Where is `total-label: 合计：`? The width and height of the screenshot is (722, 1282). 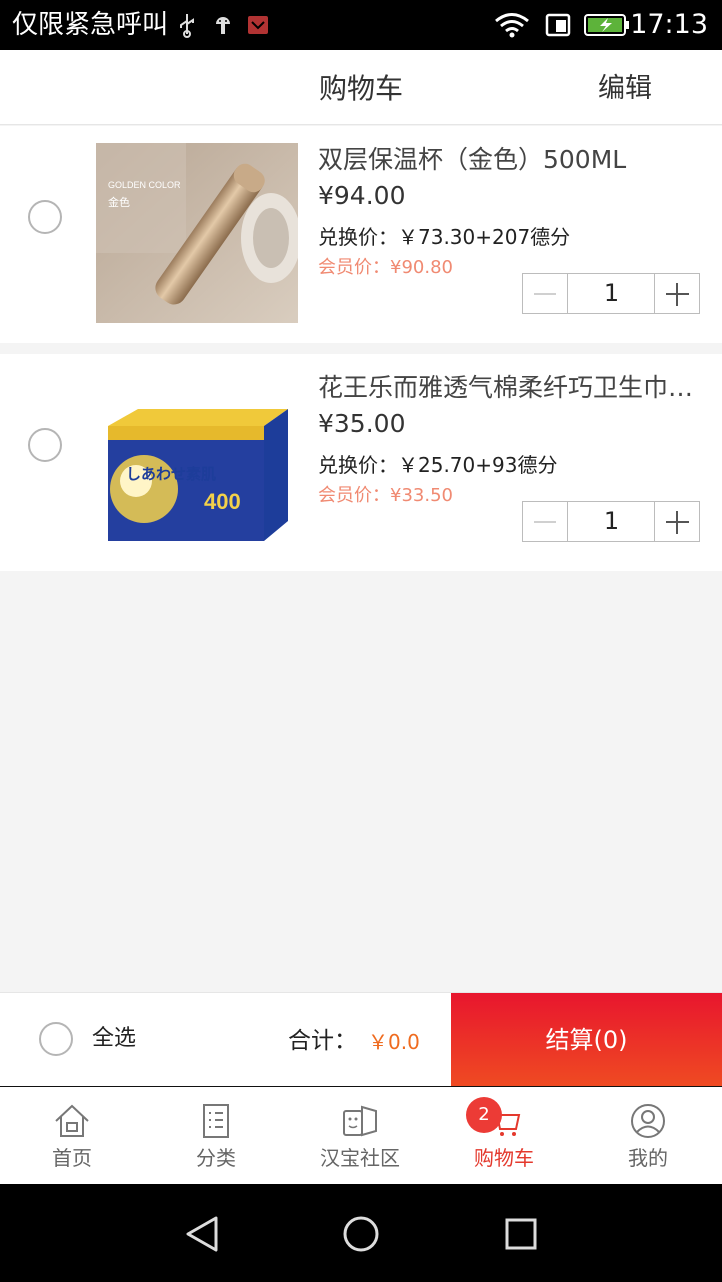
total-label: 合计： is located at coordinates (322, 1041).